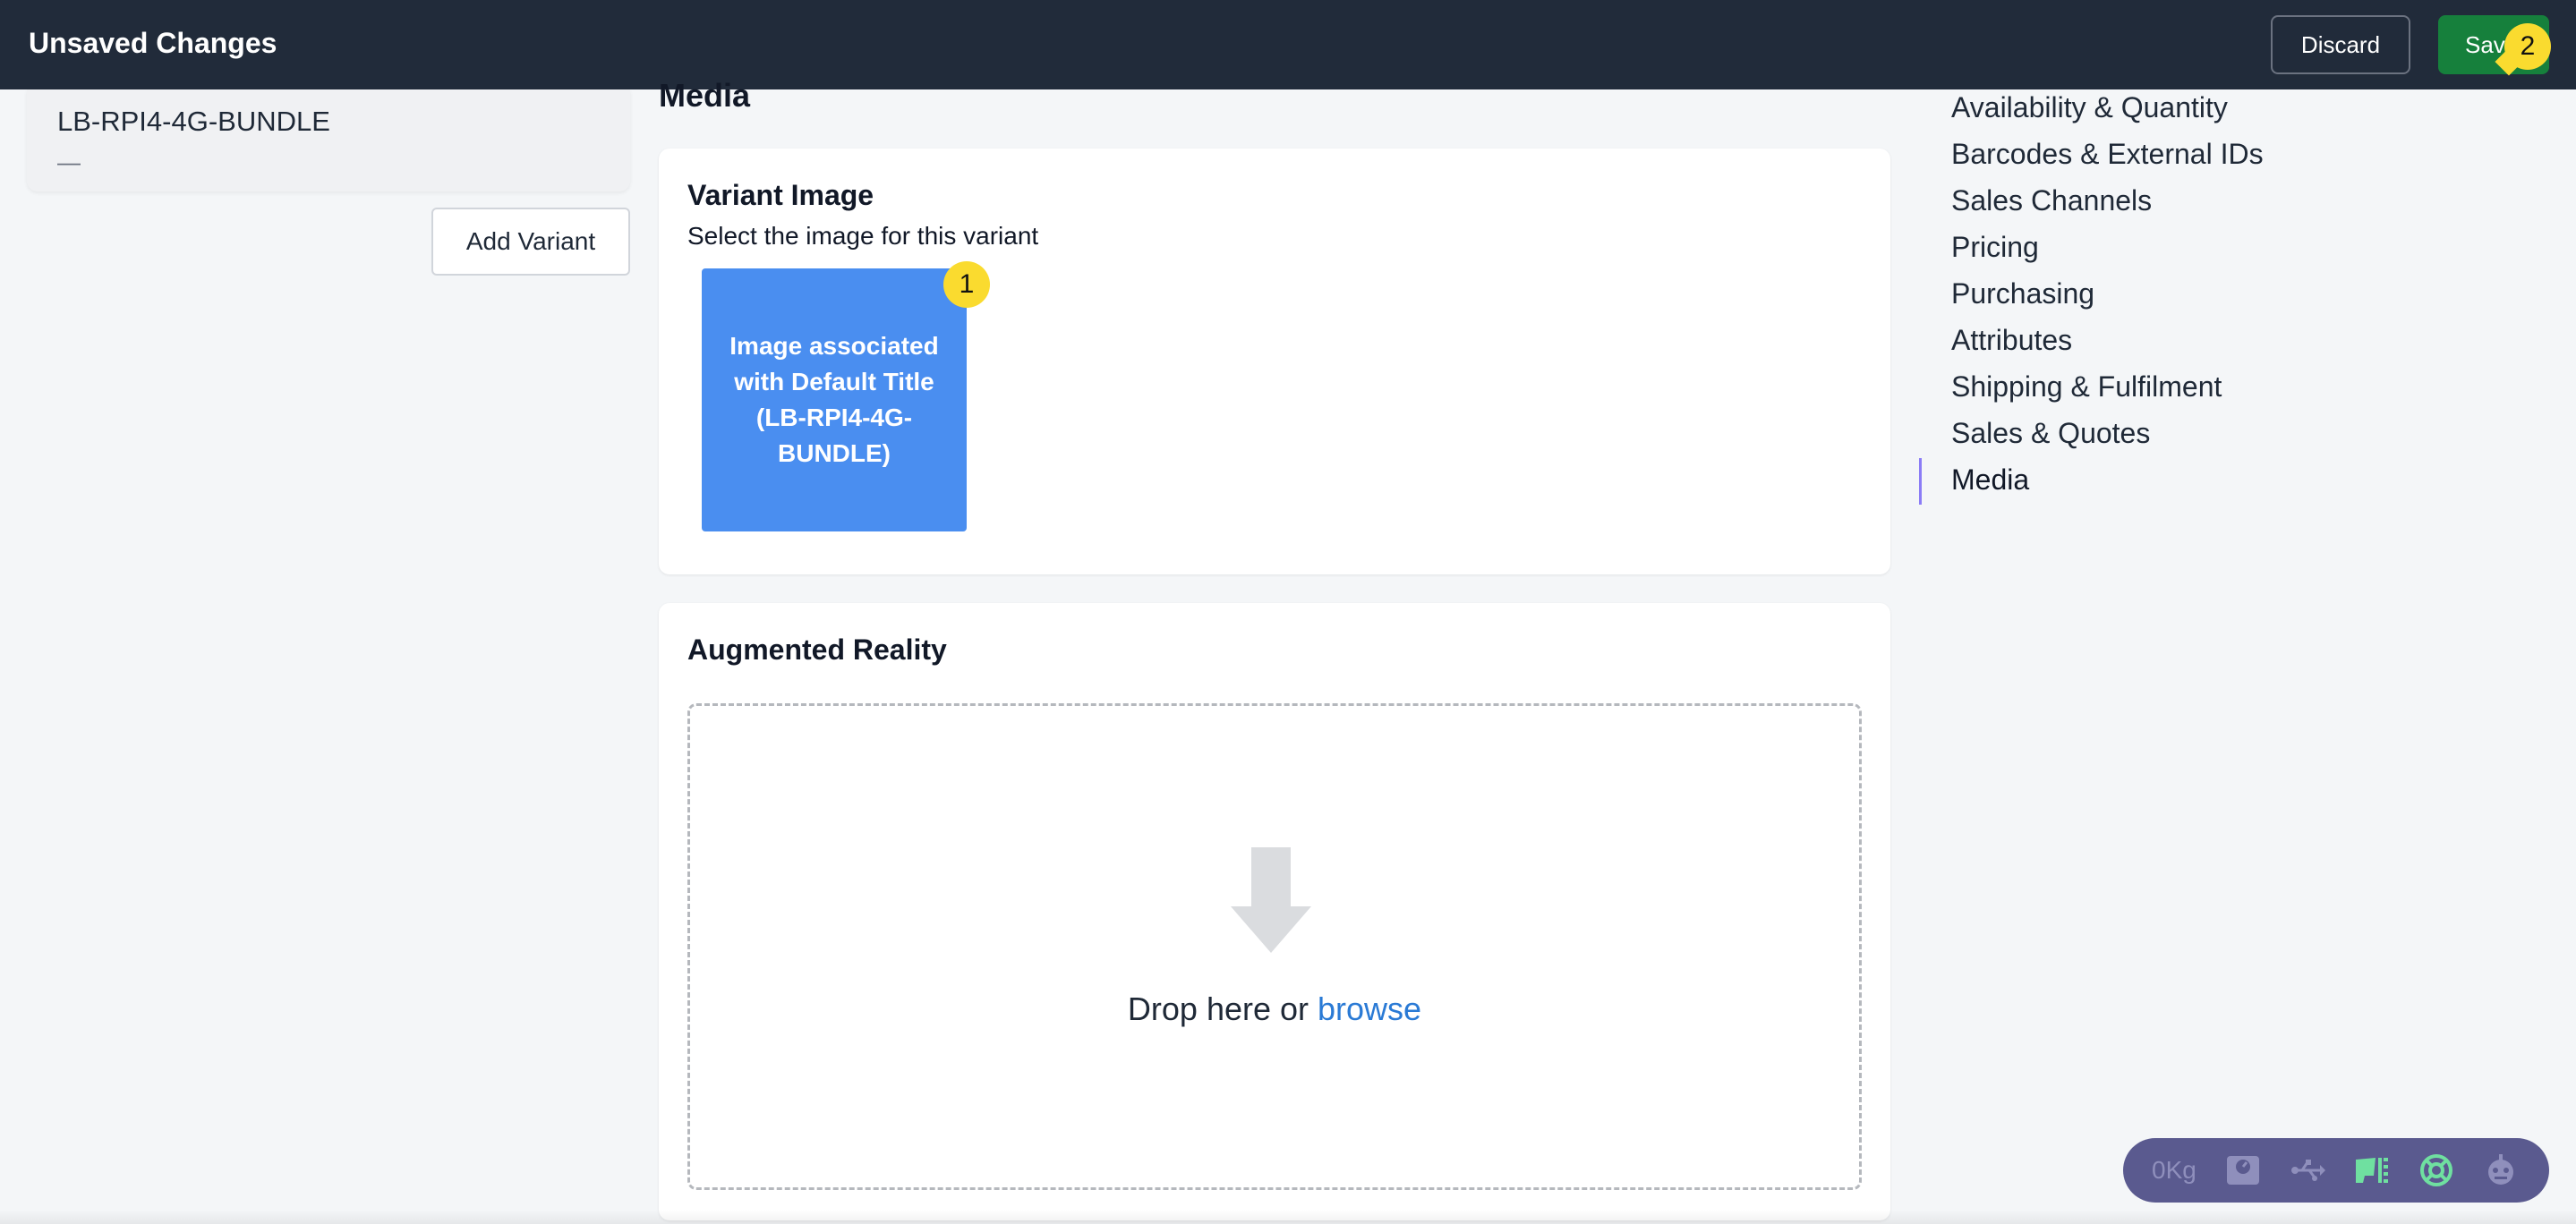 Image resolution: width=2576 pixels, height=1224 pixels. I want to click on nav-item-pricing: Pricing, so click(1995, 247).